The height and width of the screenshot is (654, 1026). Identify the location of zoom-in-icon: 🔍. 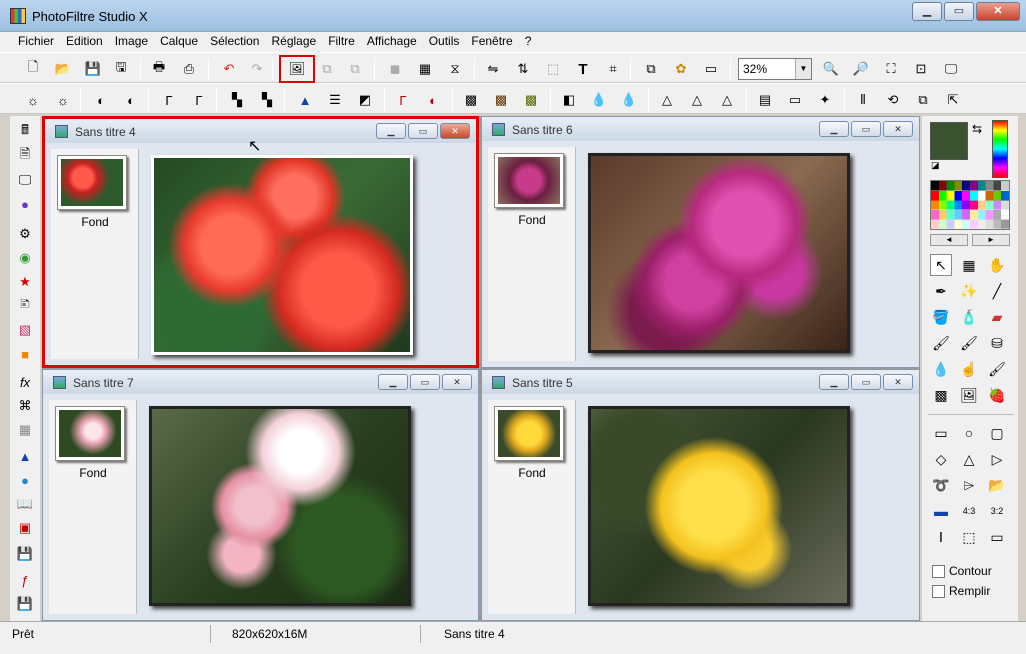
(831, 69).